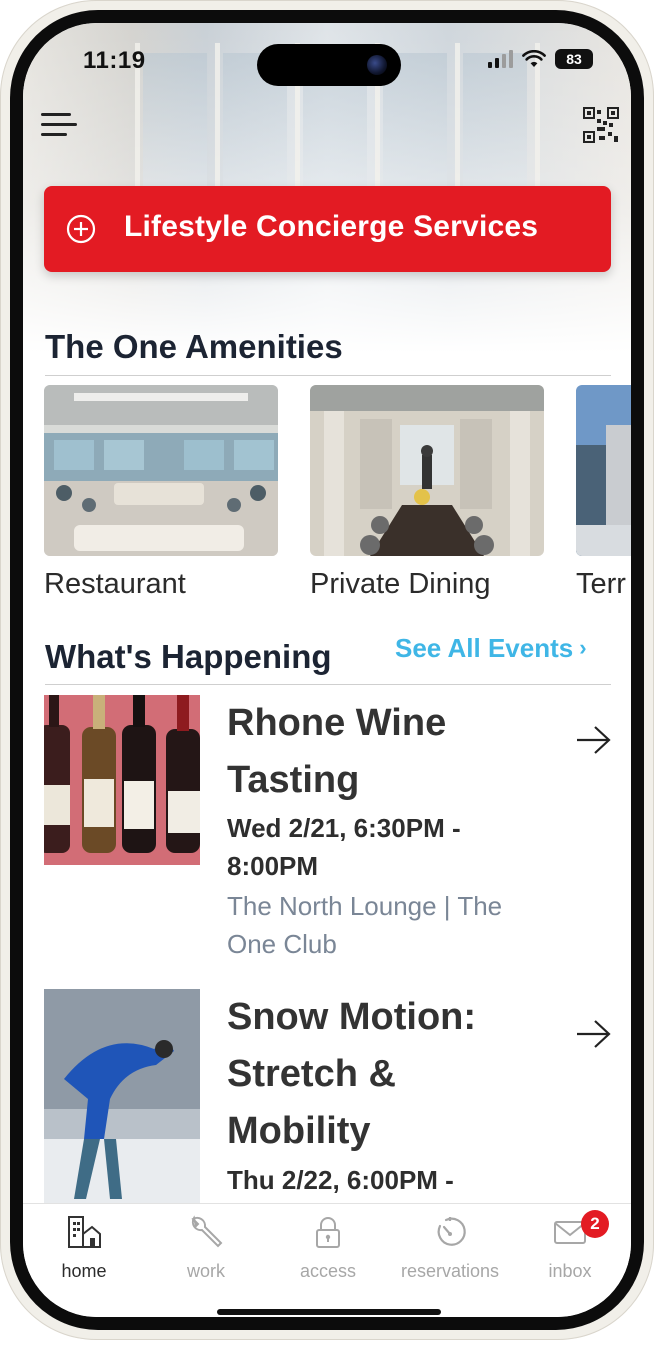  I want to click on event-date: Wed 2/21, 6:30PM - 8:00PM, so click(344, 847).